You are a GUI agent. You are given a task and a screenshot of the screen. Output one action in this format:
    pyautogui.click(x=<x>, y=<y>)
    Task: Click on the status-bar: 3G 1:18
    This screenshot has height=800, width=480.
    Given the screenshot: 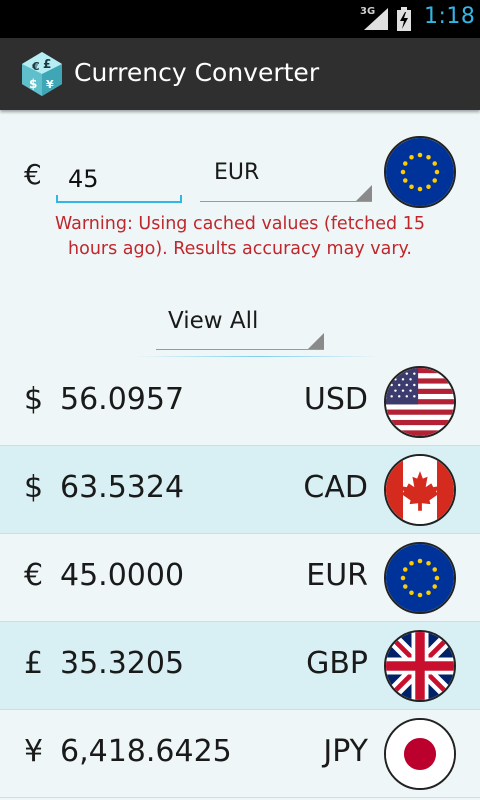 What is the action you would take?
    pyautogui.click(x=240, y=19)
    